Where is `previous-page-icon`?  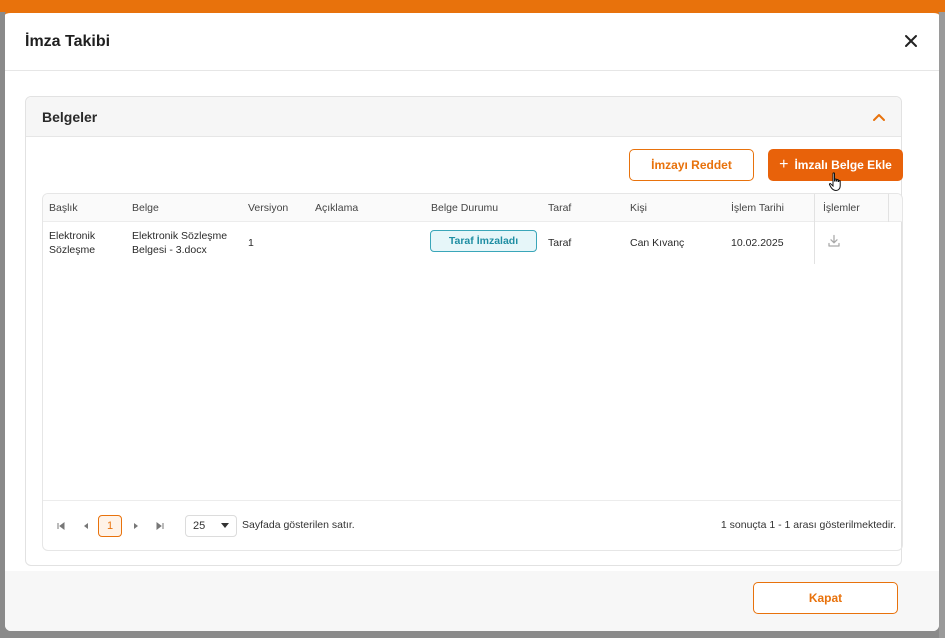 previous-page-icon is located at coordinates (86, 526).